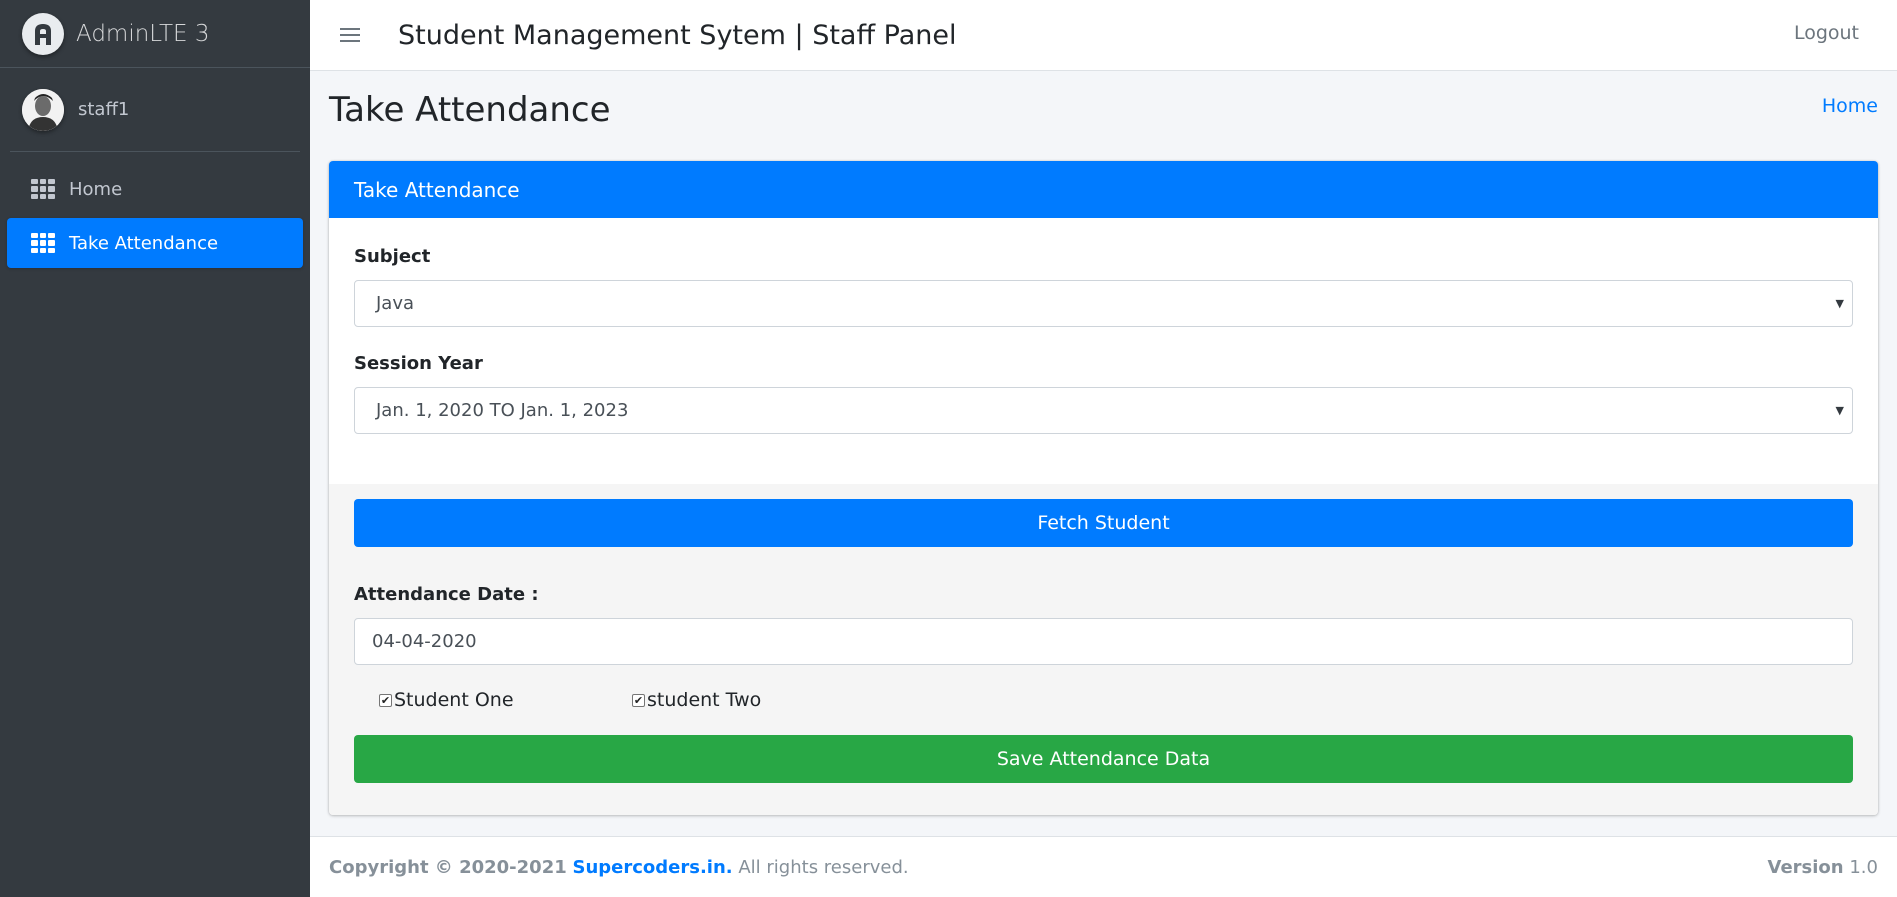 This screenshot has height=897, width=1897. Describe the element at coordinates (418, 363) in the screenshot. I see `session-year-label: Session Year` at that location.